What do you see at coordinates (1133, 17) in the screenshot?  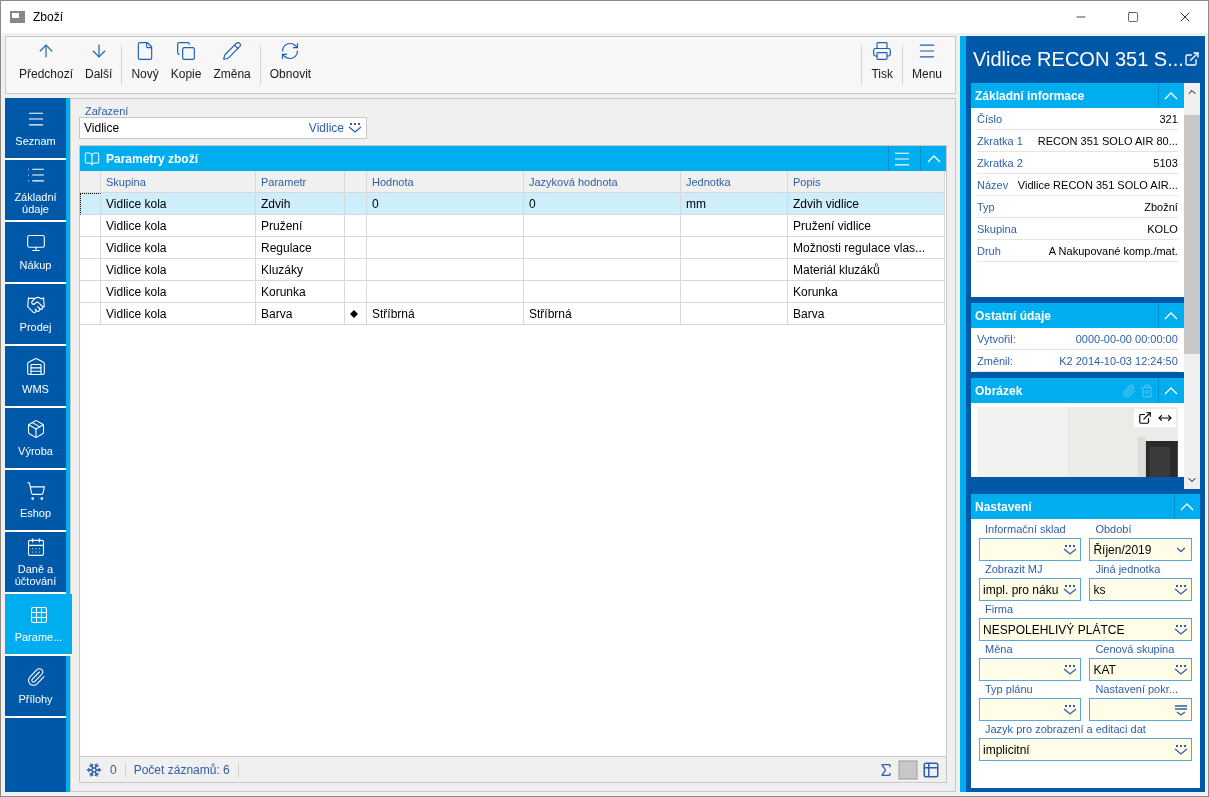 I see `maximize-icon` at bounding box center [1133, 17].